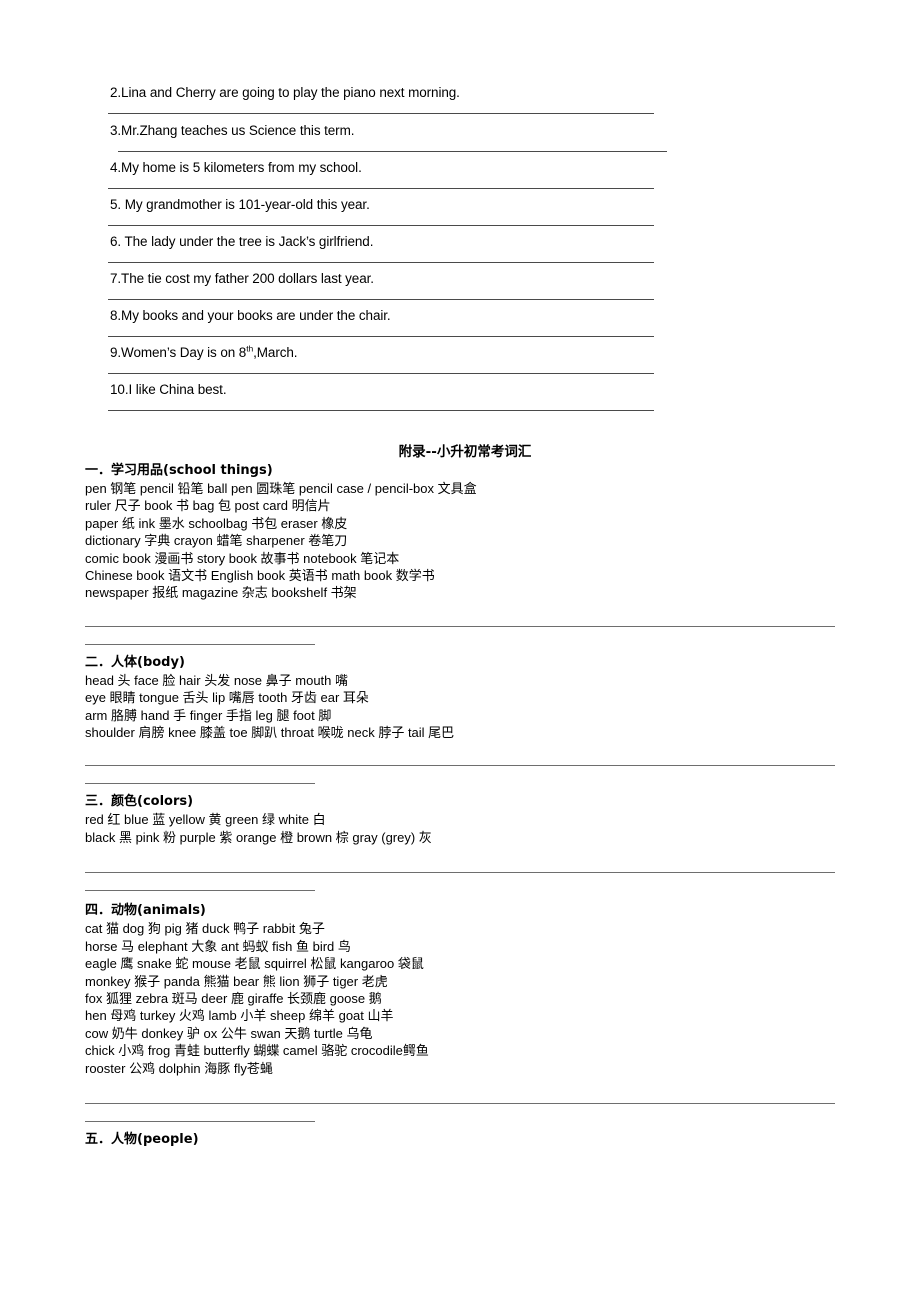 This screenshot has height=1302, width=920. I want to click on sentence-item: 9.Women’s Day is on 8th,March., so click(460, 362).